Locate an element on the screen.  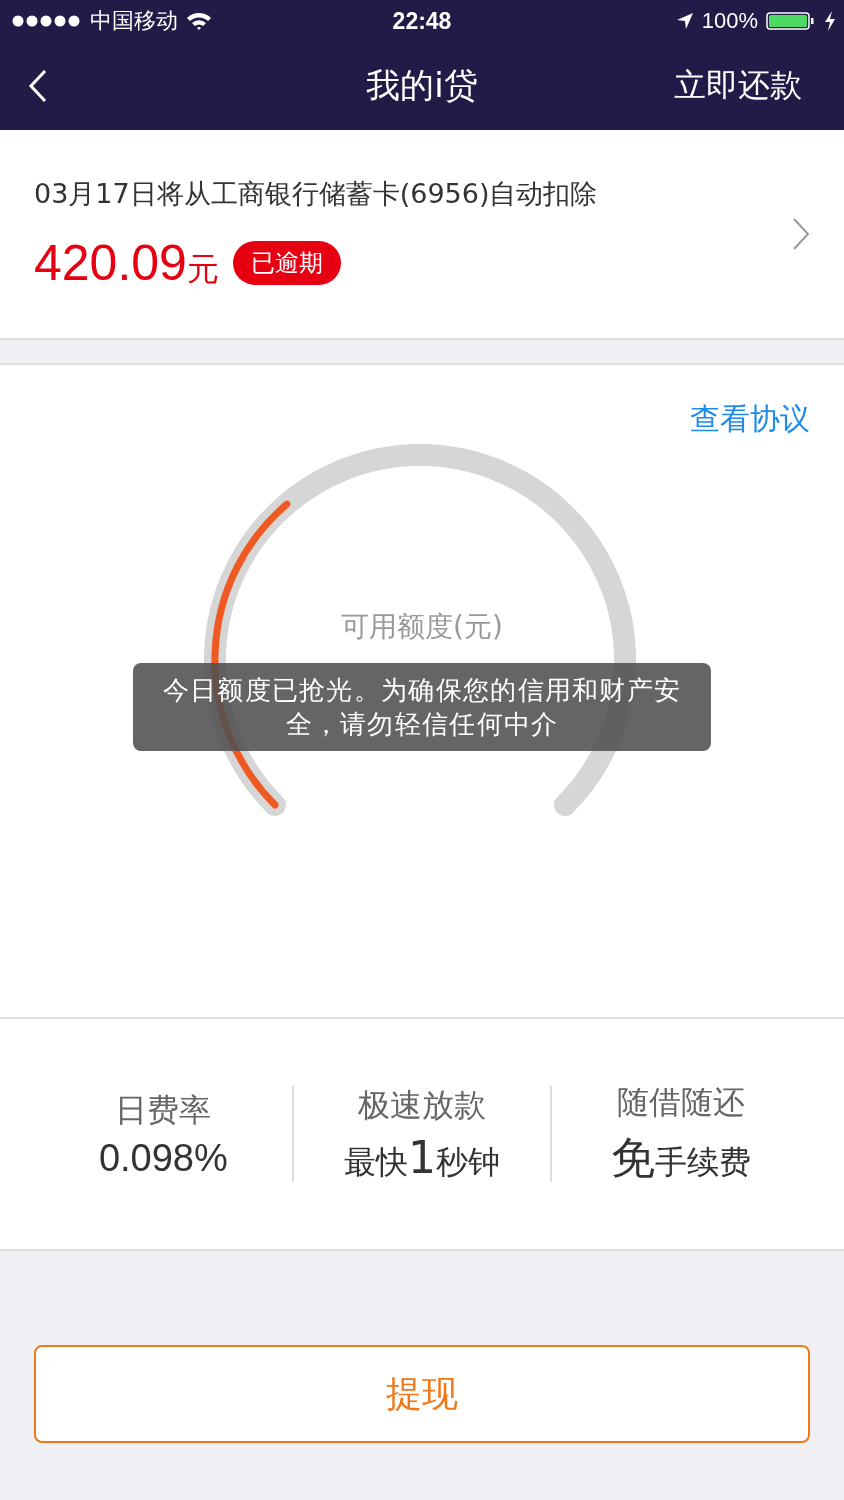
clock: 22:48 is located at coordinates (422, 21).